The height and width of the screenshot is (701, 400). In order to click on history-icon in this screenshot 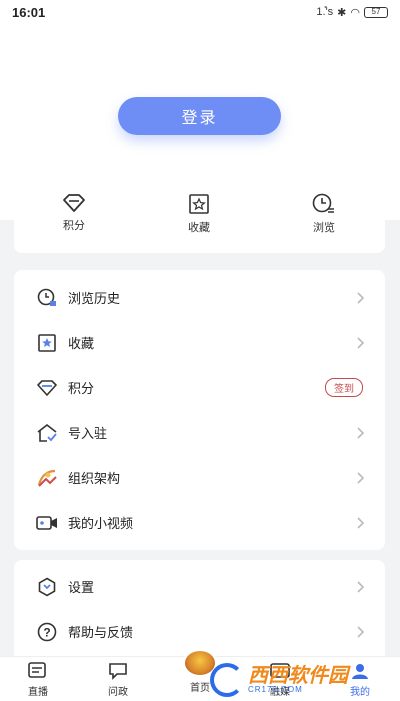, I will do `click(47, 298)`.